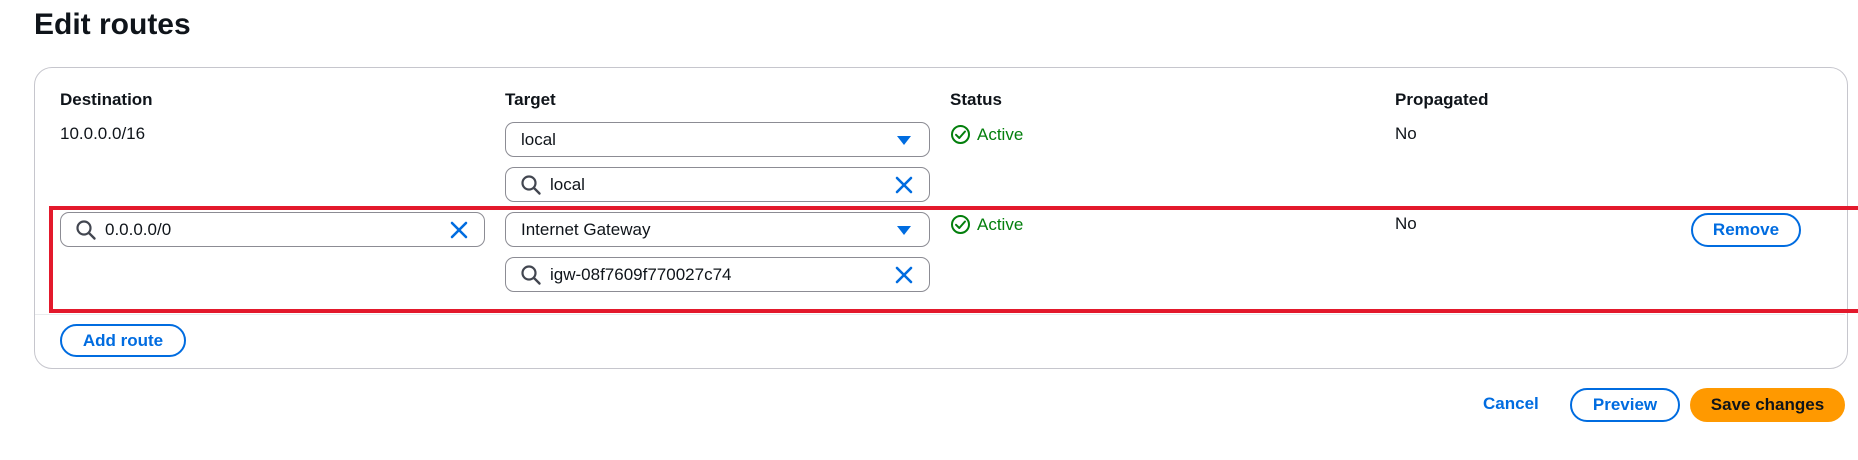 This screenshot has width=1858, height=460. I want to click on save-changes-button: Save changes, so click(1767, 405).